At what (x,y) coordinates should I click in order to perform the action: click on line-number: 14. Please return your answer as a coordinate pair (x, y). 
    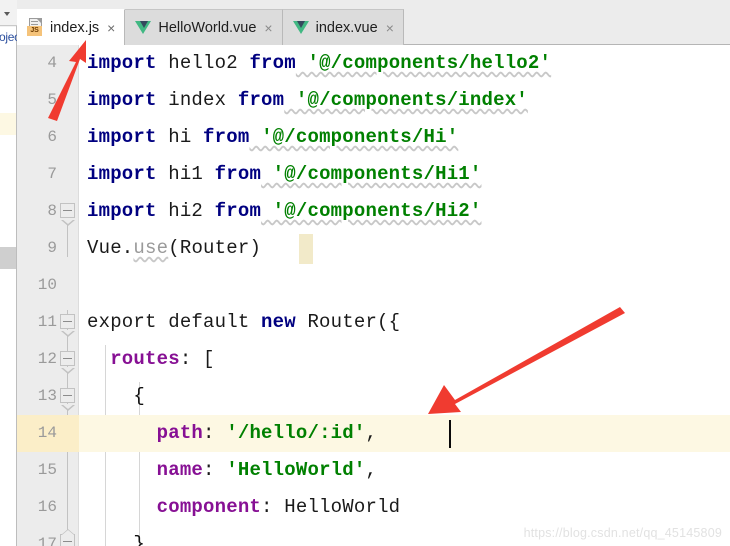
    Looking at the image, I should click on (48, 433).